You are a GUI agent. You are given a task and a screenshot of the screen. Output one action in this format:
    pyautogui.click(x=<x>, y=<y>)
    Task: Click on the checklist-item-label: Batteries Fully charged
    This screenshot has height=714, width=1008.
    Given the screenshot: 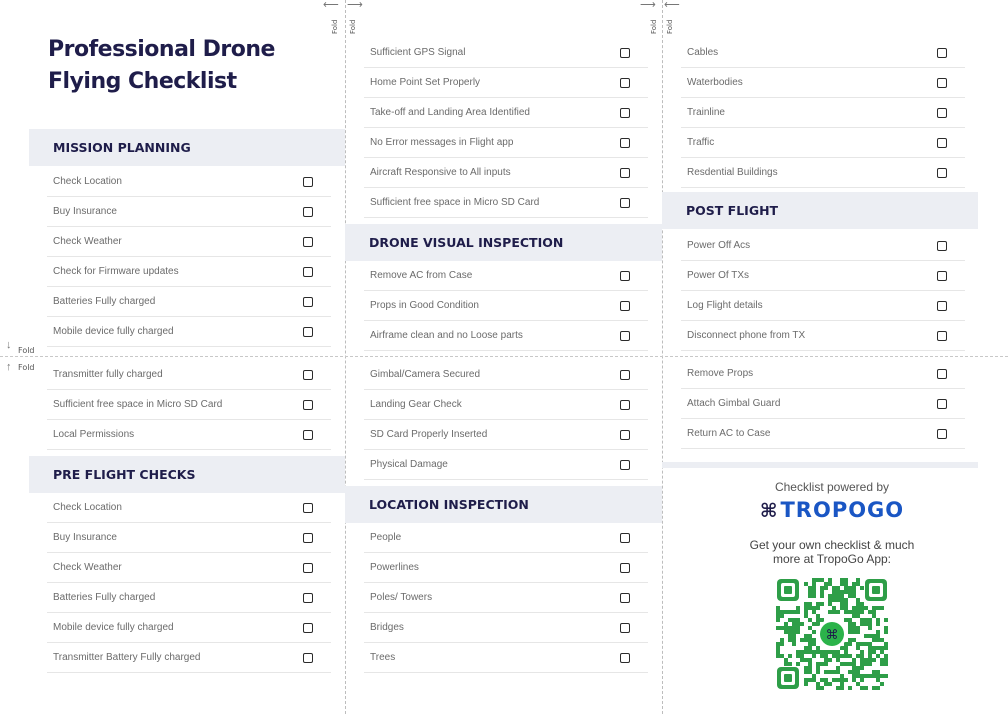 What is the action you would take?
    pyautogui.click(x=104, y=301)
    